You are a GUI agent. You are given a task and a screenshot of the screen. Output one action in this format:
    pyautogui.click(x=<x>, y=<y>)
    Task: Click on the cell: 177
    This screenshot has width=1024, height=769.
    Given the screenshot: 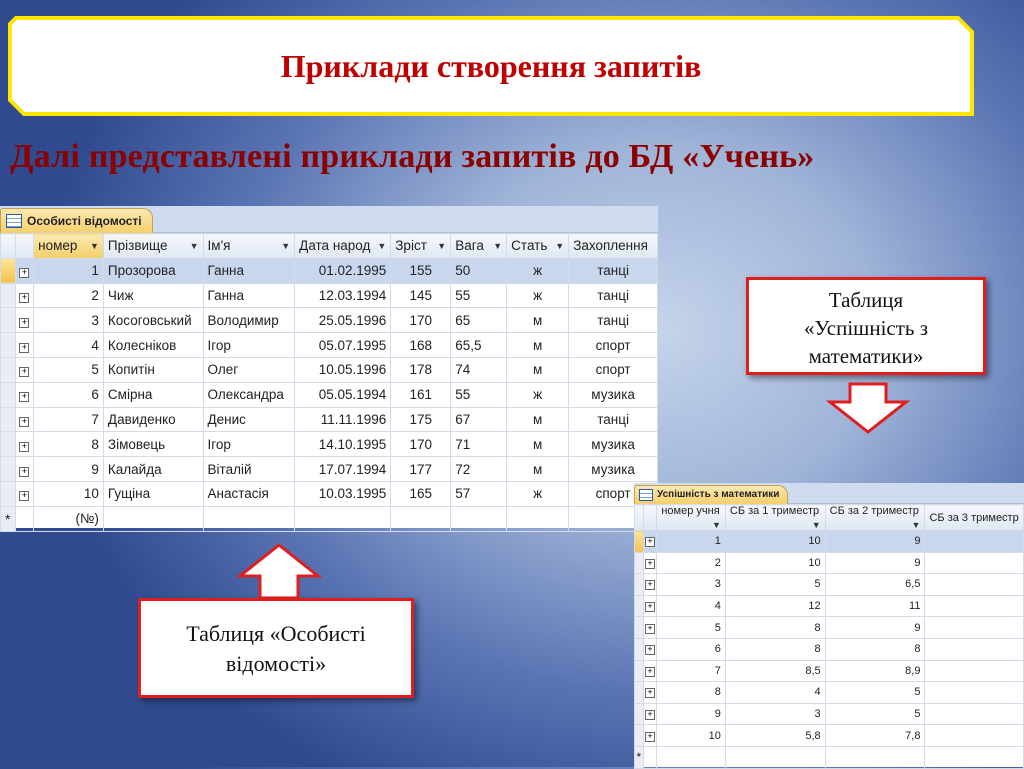 What is the action you would take?
    pyautogui.click(x=421, y=469)
    